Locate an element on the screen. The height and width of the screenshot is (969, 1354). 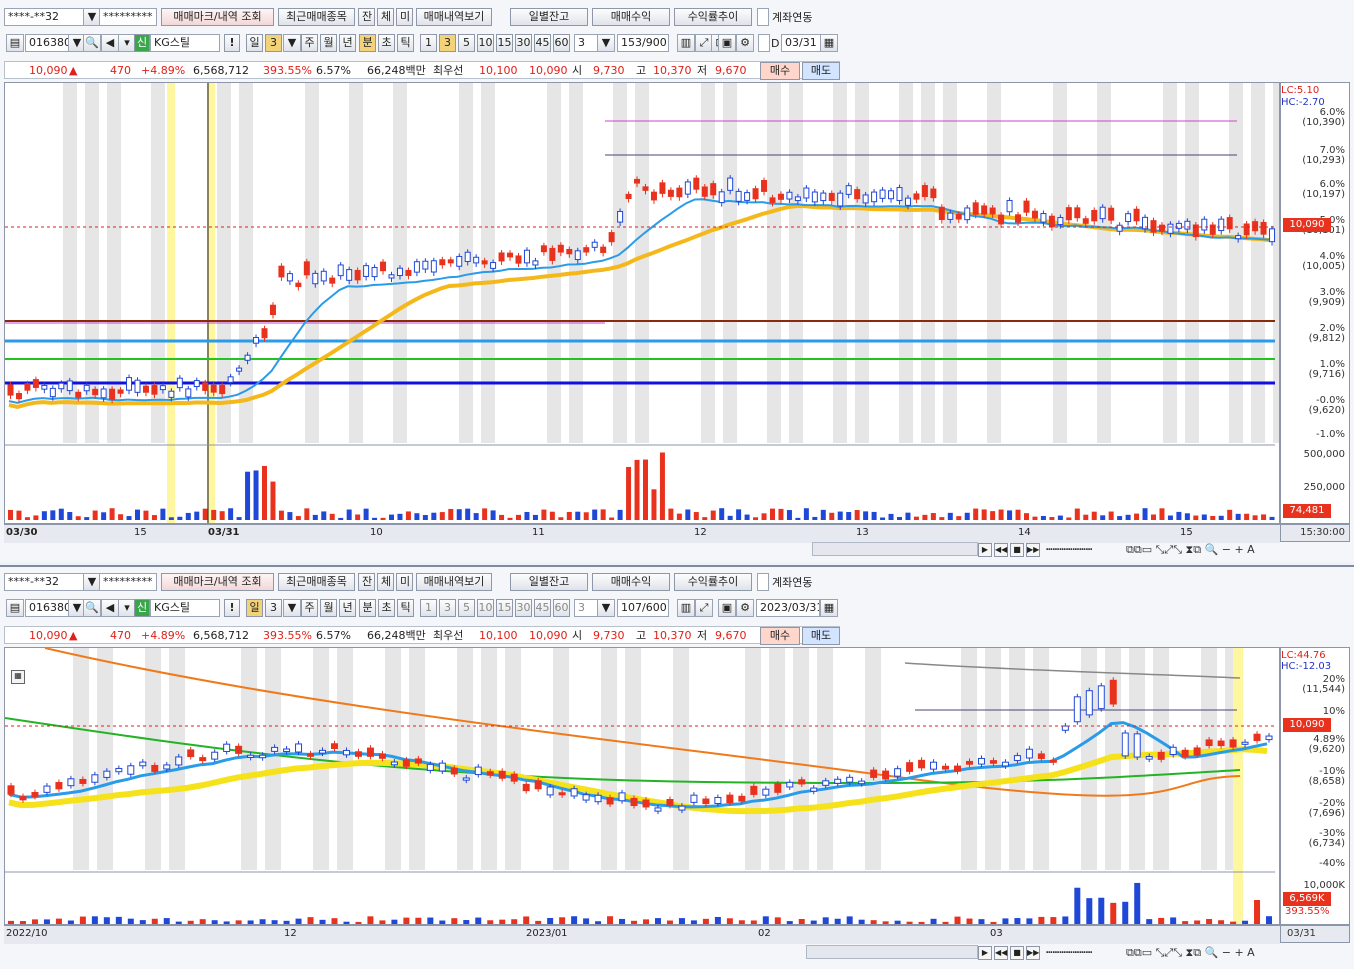
recent-stocks-button: 최근매매종목 is located at coordinates (316, 582).